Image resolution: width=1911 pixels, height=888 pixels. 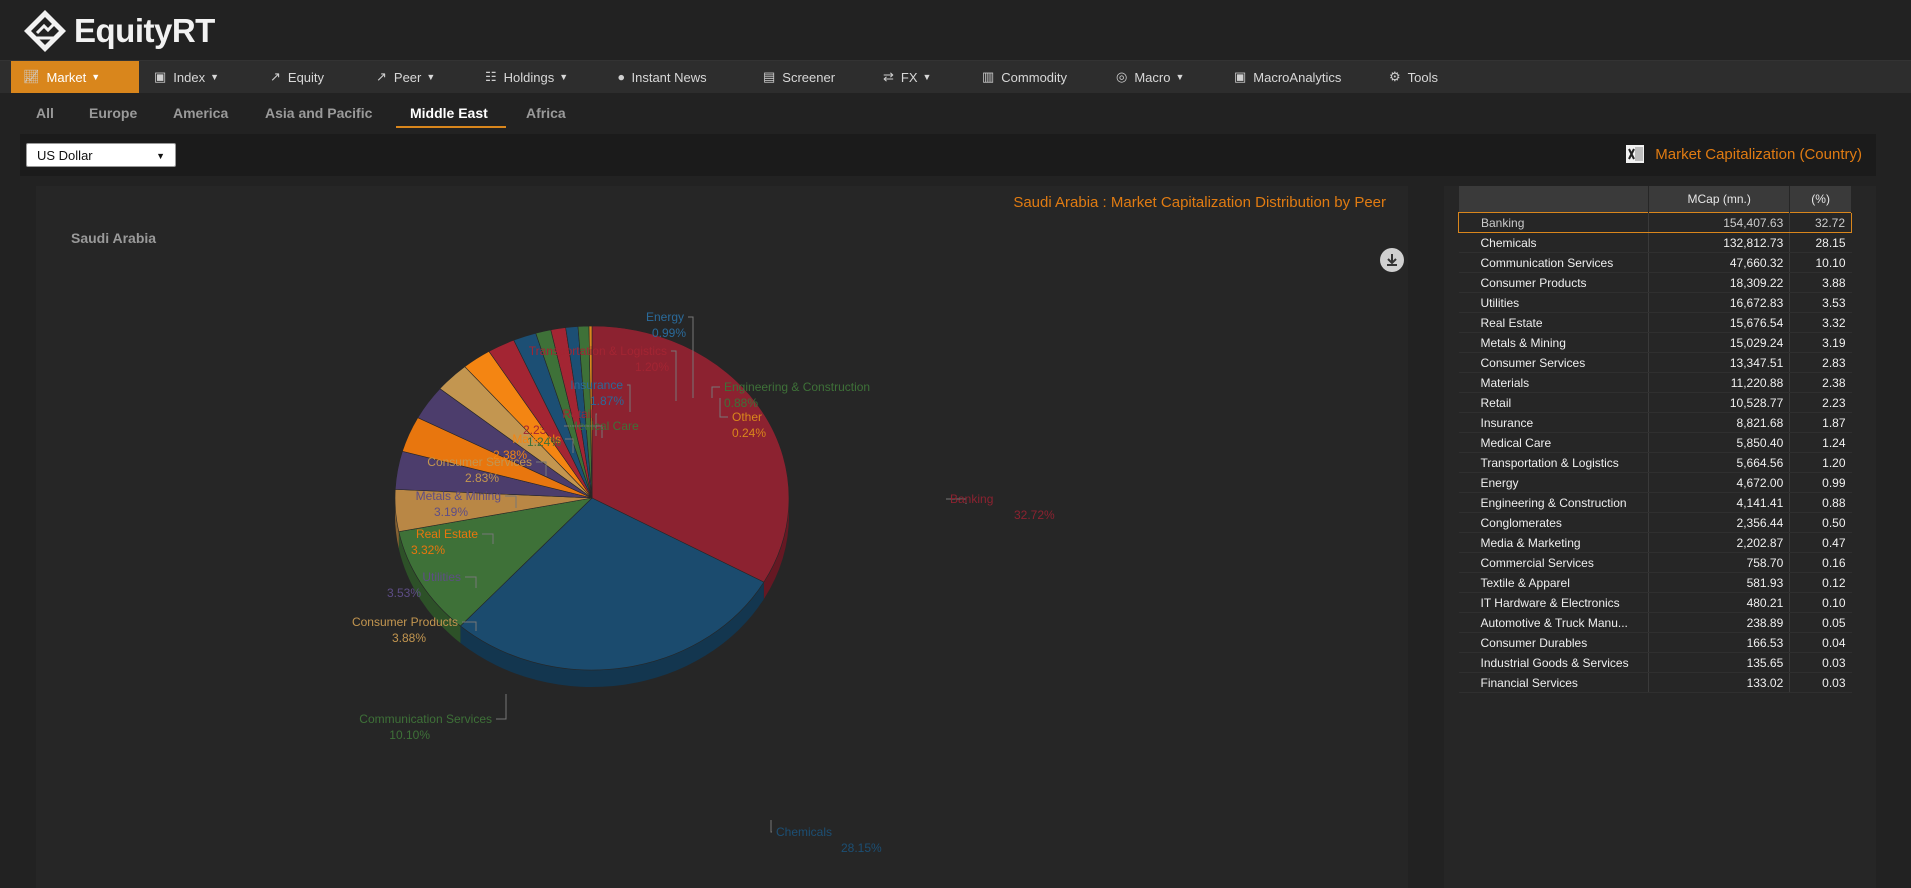 What do you see at coordinates (927, 77) in the screenshot?
I see `chevron-down-icon: ▼` at bounding box center [927, 77].